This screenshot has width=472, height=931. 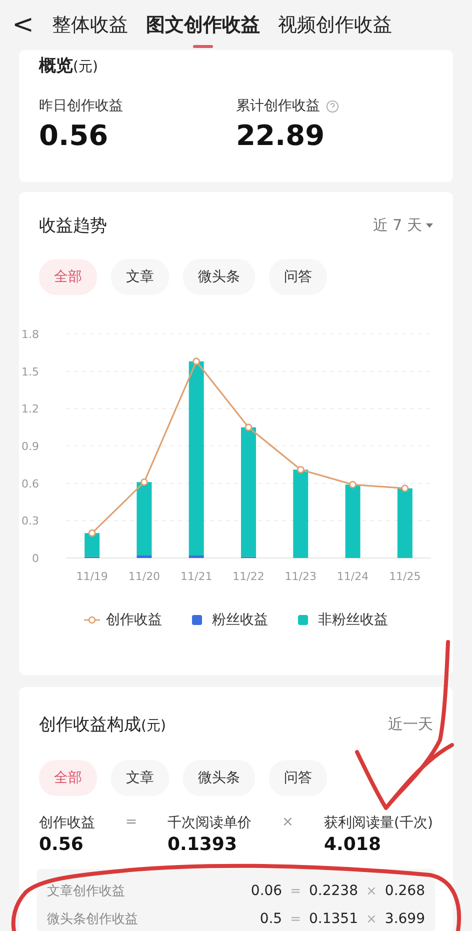 What do you see at coordinates (30, 521) in the screenshot?
I see `axis-label: 0.3` at bounding box center [30, 521].